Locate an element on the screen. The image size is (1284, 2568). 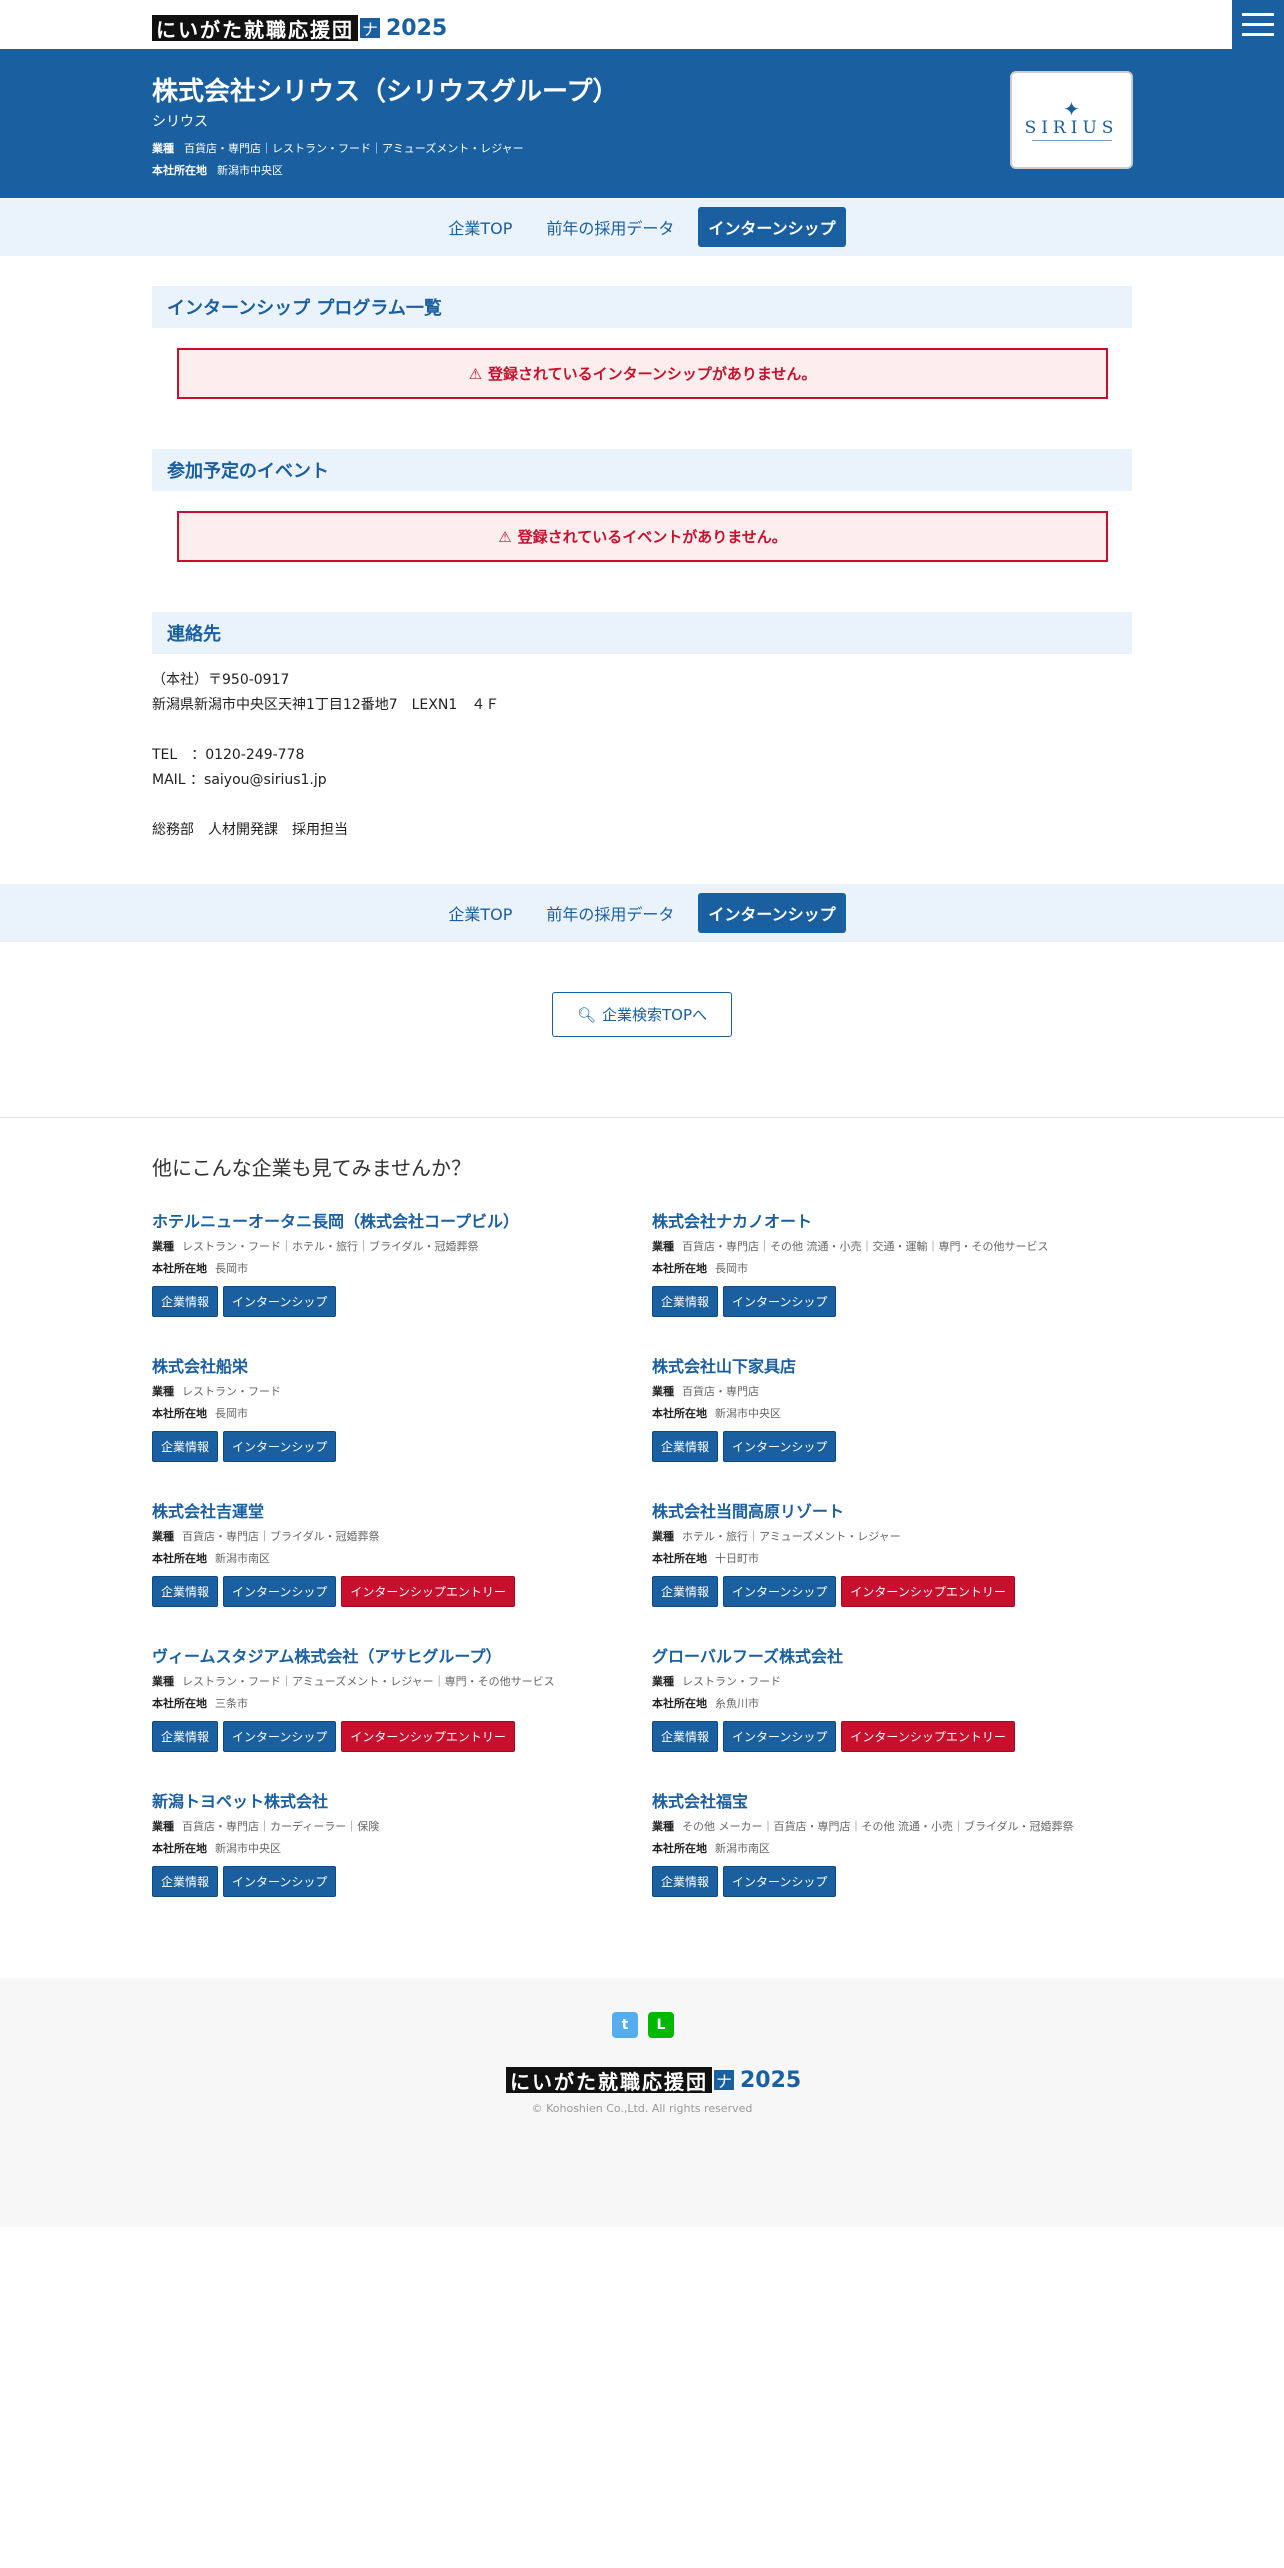
company-card-location: 本社所在地 長岡市 is located at coordinates (392, 1268).